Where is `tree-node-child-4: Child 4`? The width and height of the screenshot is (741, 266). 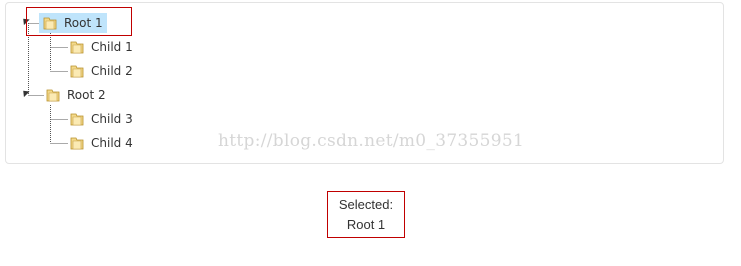 tree-node-child-4: Child 4 is located at coordinates (103, 143).